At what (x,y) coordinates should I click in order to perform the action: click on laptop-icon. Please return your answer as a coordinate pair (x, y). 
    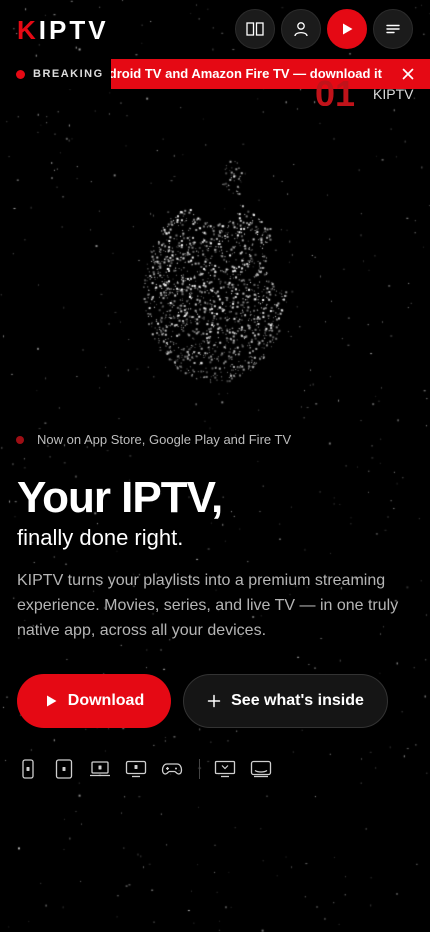
    Looking at the image, I should click on (100, 769).